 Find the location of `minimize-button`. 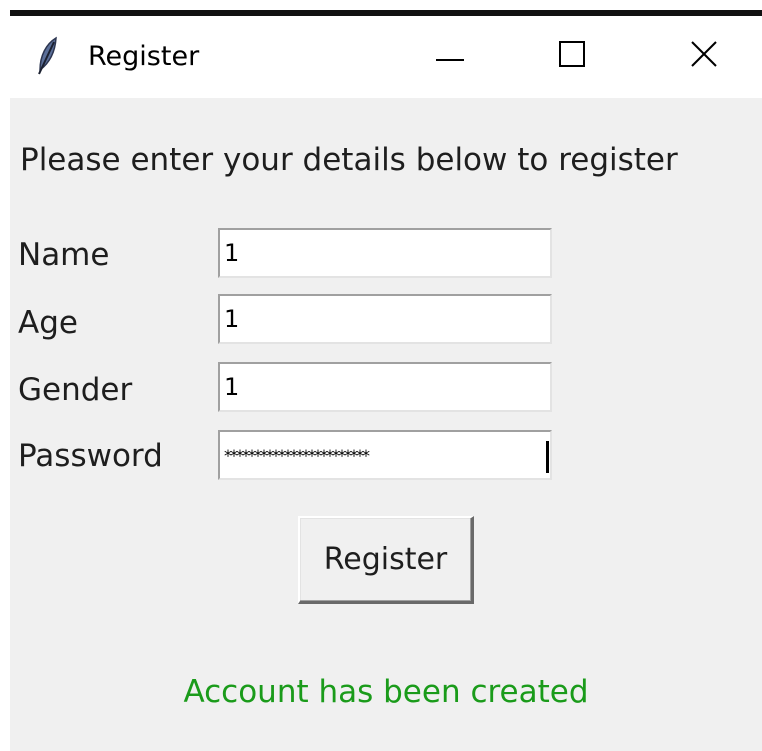

minimize-button is located at coordinates (450, 56).